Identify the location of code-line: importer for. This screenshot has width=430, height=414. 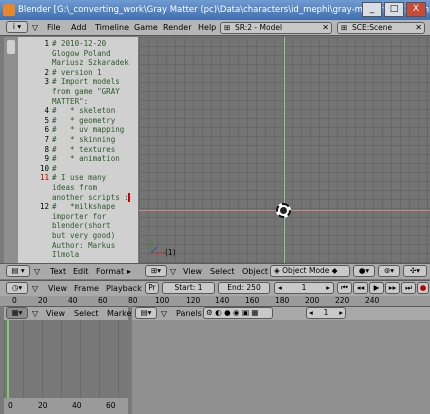
(79, 216).